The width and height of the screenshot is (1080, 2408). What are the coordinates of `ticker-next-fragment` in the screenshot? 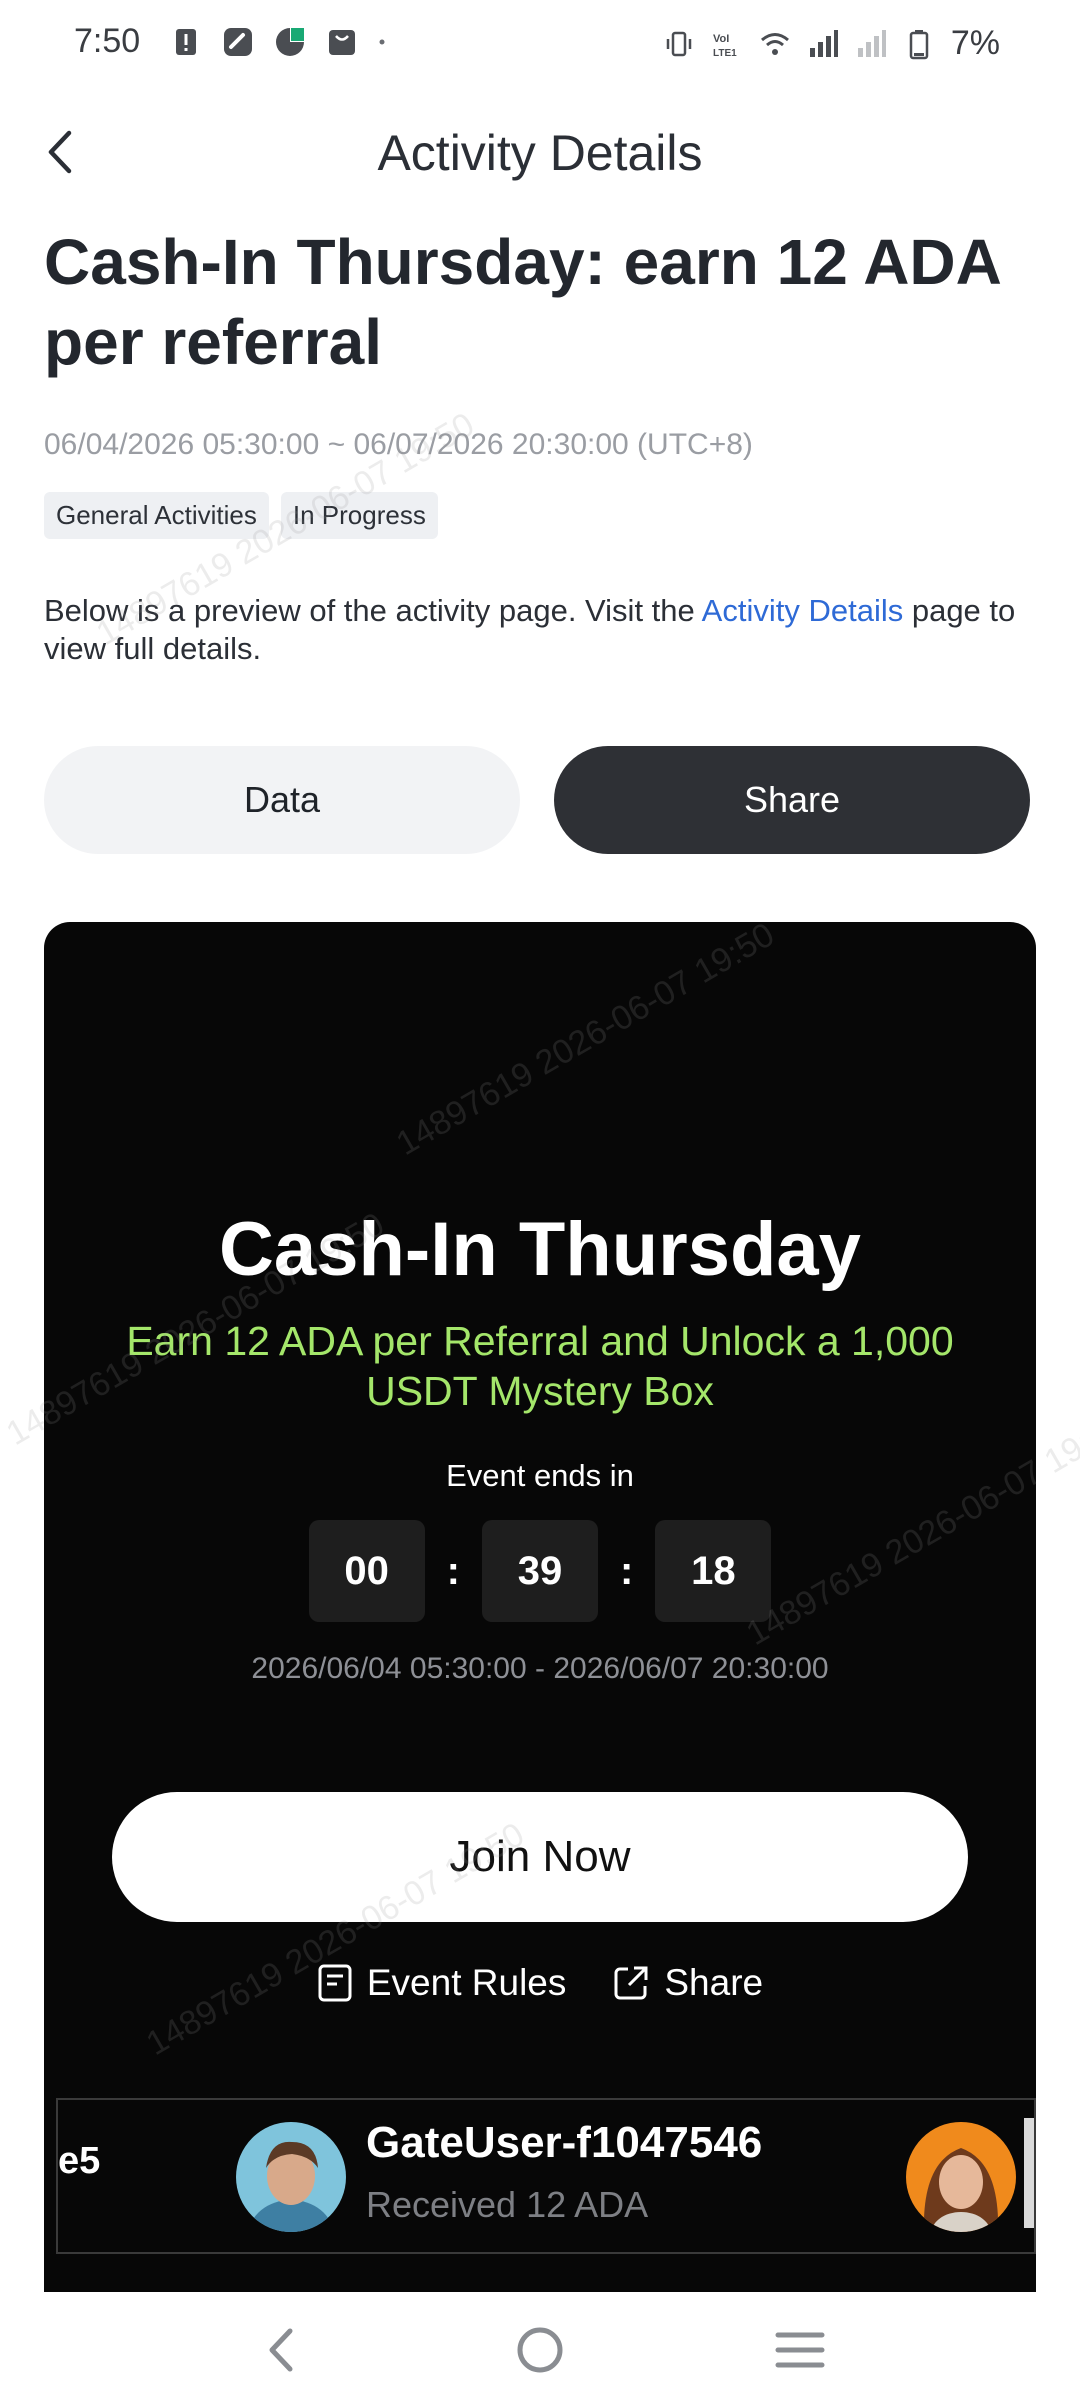 It's located at (1029, 2173).